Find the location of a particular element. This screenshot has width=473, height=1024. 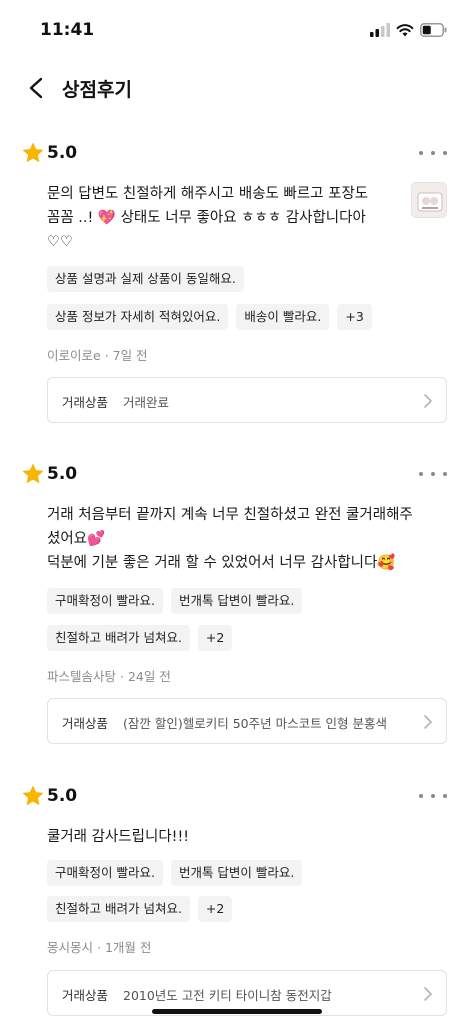

deal-product-name: (잠깐 할인)헬로키티 50주년 마스코트 인형 분홍색 is located at coordinates (255, 723).